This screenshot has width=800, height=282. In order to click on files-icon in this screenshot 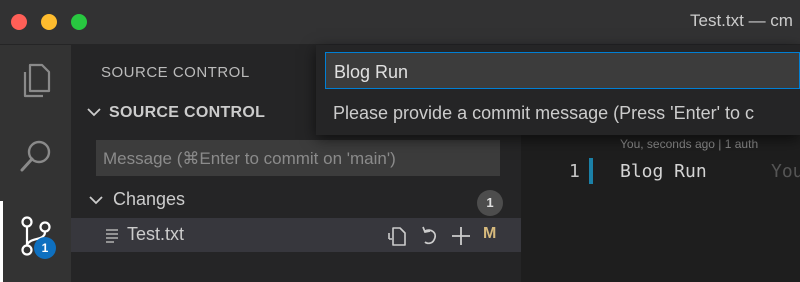, I will do `click(36, 83)`.